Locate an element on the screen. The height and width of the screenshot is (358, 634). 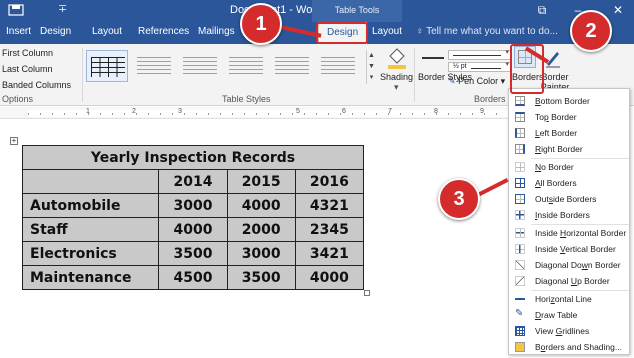
value-cell: 2000 is located at coordinates (261, 229).